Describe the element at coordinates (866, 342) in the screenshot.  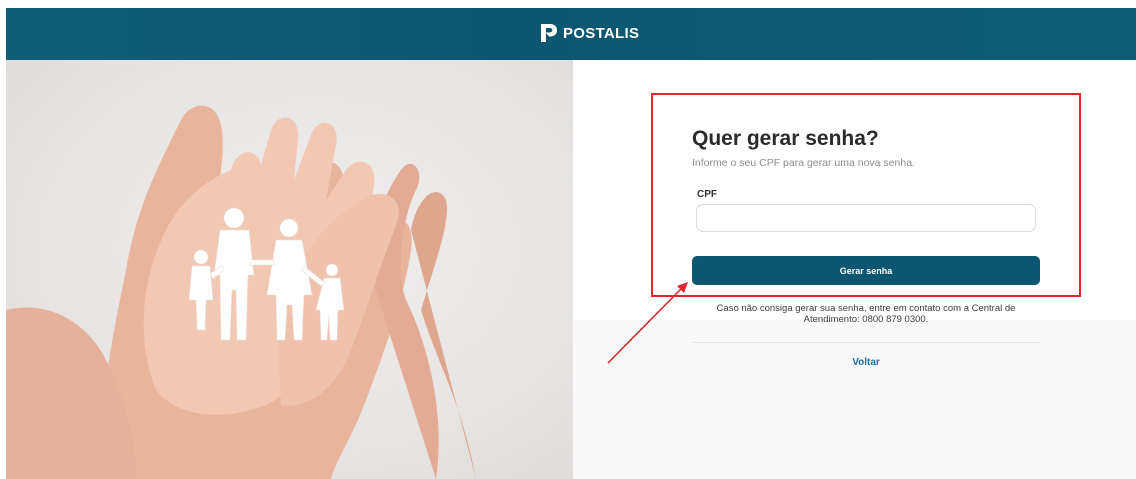
I see `divider` at that location.